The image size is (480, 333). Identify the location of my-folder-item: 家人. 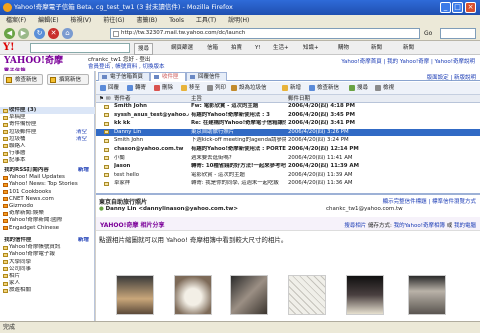
(47, 283).